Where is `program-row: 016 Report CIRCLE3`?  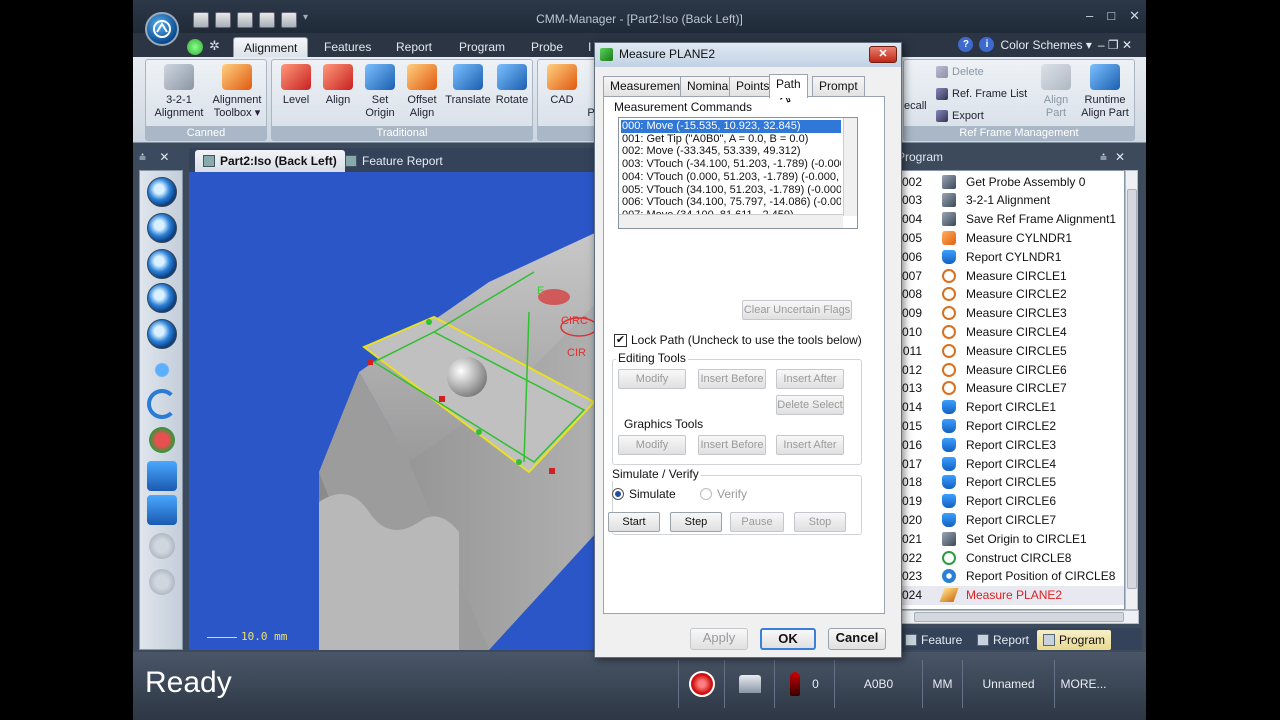 program-row: 016 Report CIRCLE3 is located at coordinates (1011, 444).